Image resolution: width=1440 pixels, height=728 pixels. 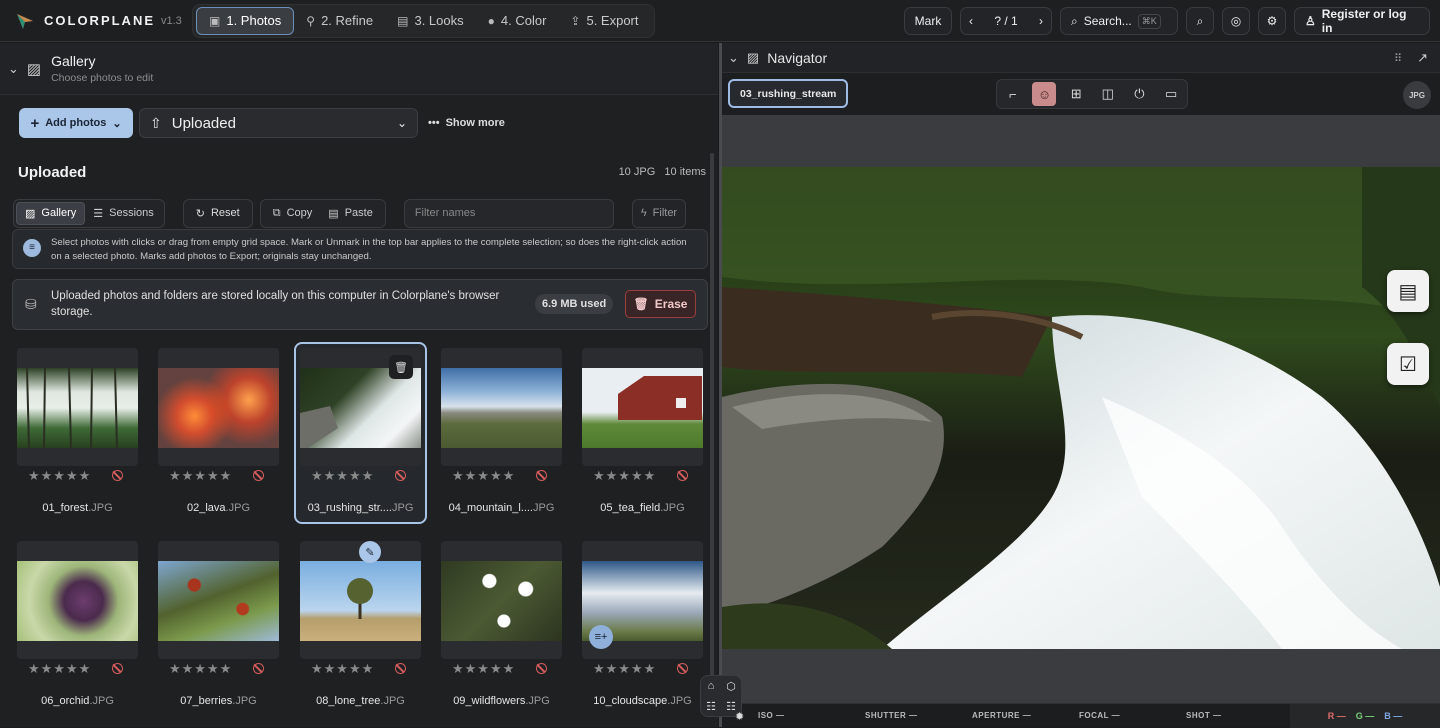 I want to click on tab-export: ⇪ 5. Export, so click(x=604, y=21).